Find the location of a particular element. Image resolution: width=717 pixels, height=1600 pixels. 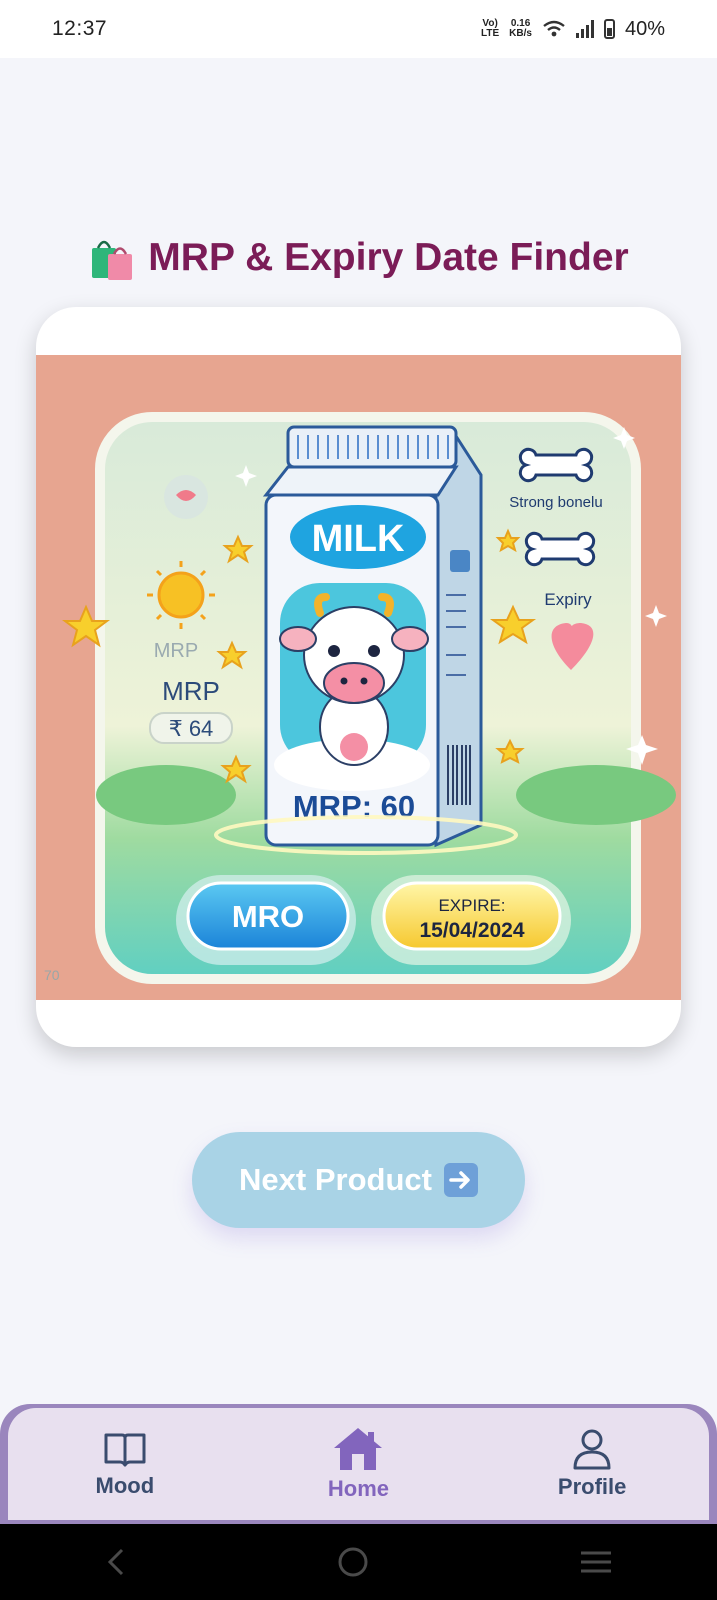

recents-menu-icon is located at coordinates (596, 1562).